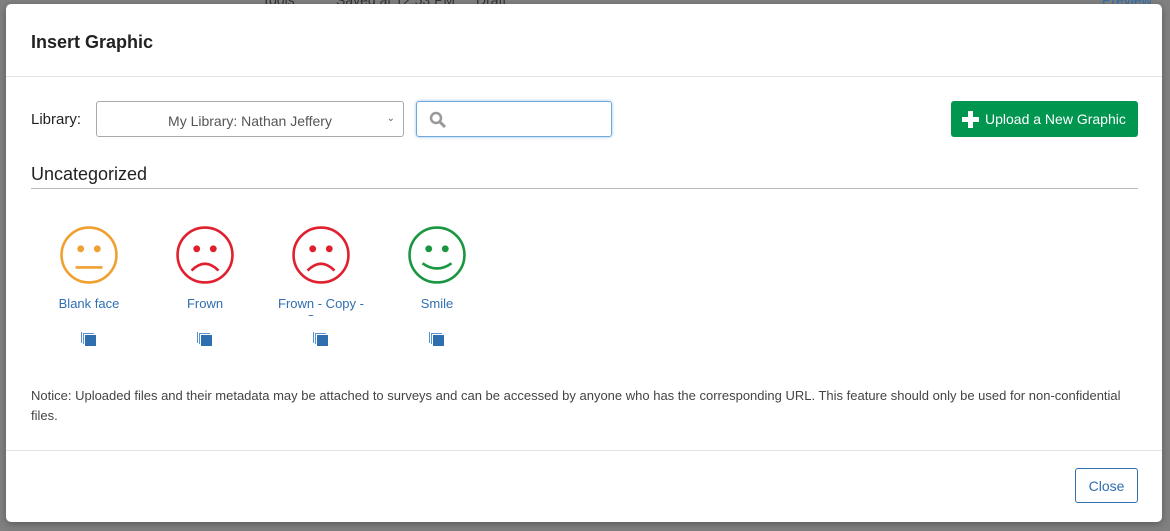 The image size is (1170, 531). Describe the element at coordinates (321, 306) in the screenshot. I see `graphic-name: Frown - Copy - Copy` at that location.